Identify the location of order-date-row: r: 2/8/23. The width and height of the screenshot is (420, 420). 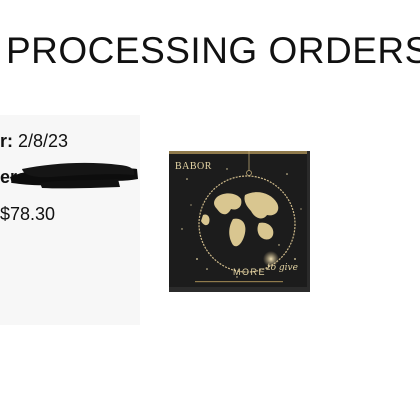
(34, 141).